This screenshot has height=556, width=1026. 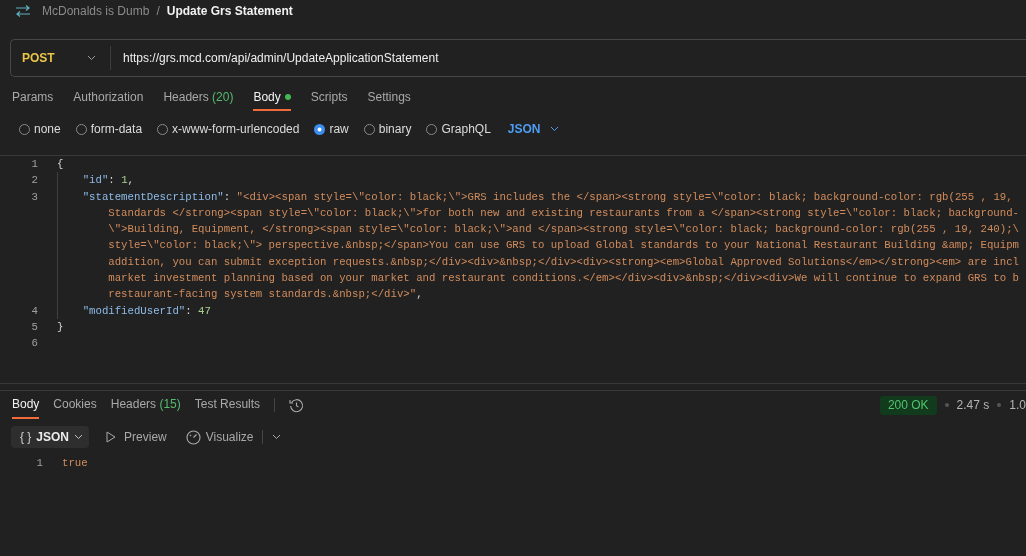 What do you see at coordinates (34, 310) in the screenshot?
I see `line-number: 4` at bounding box center [34, 310].